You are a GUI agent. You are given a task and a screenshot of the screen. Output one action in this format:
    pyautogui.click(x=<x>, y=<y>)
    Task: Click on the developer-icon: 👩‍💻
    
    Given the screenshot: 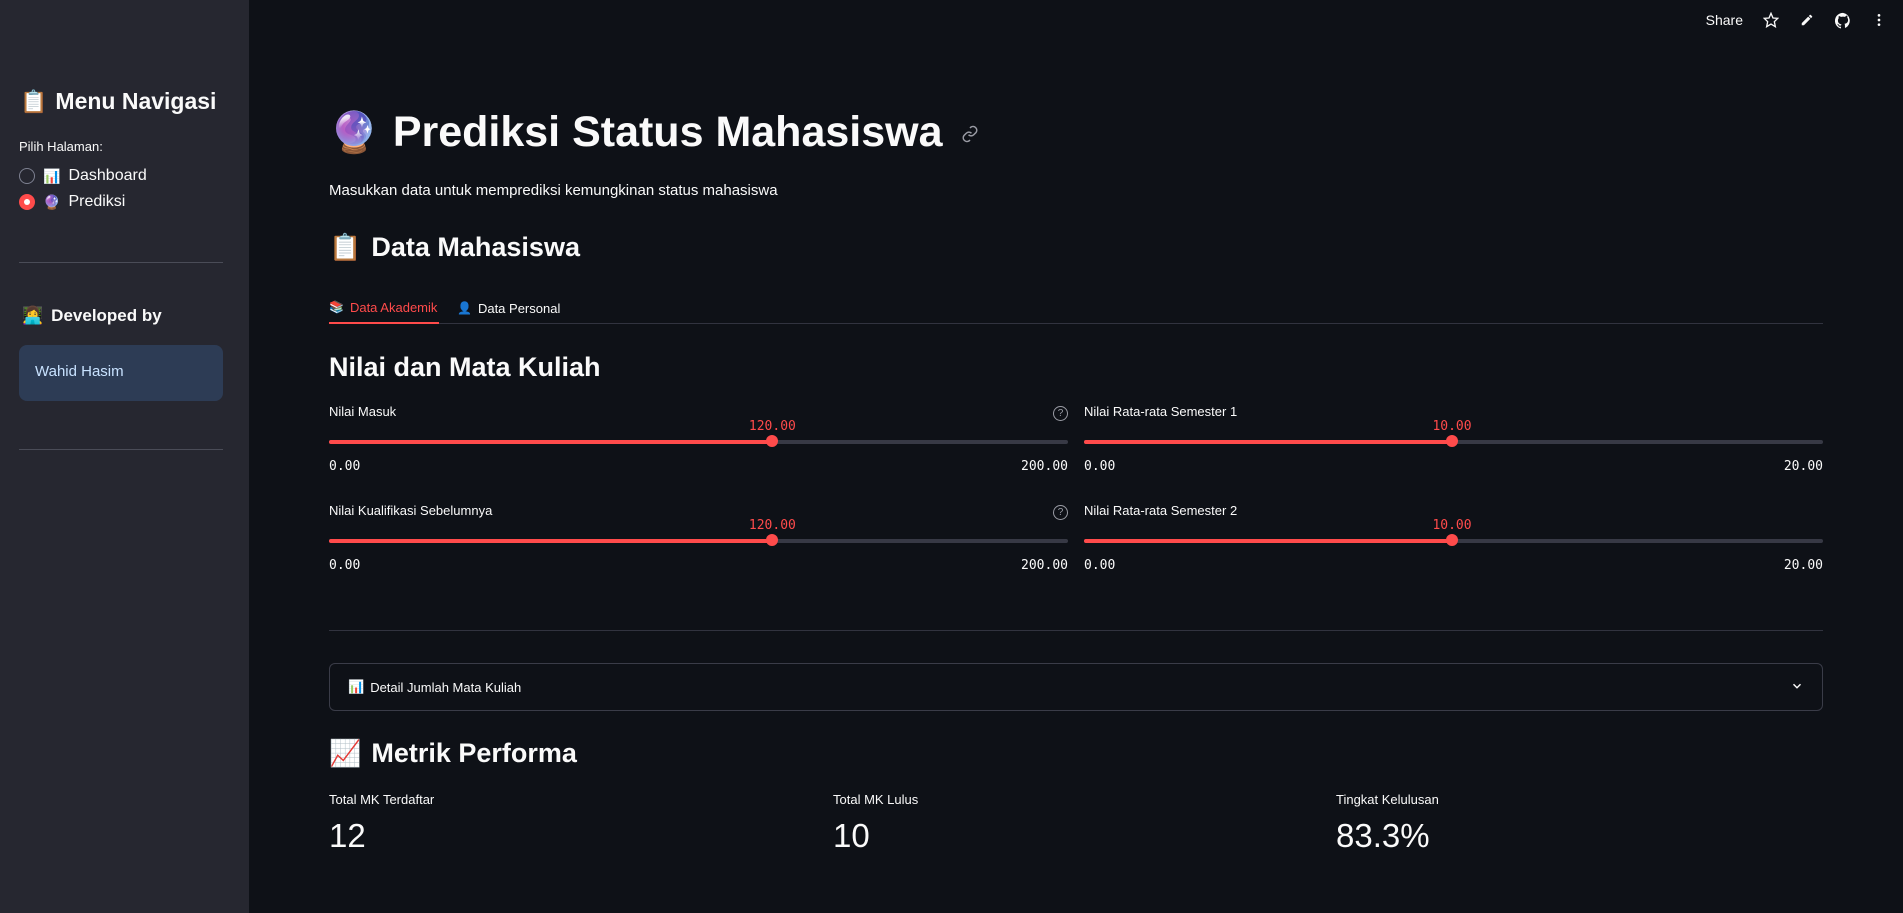 What is the action you would take?
    pyautogui.click(x=33, y=315)
    